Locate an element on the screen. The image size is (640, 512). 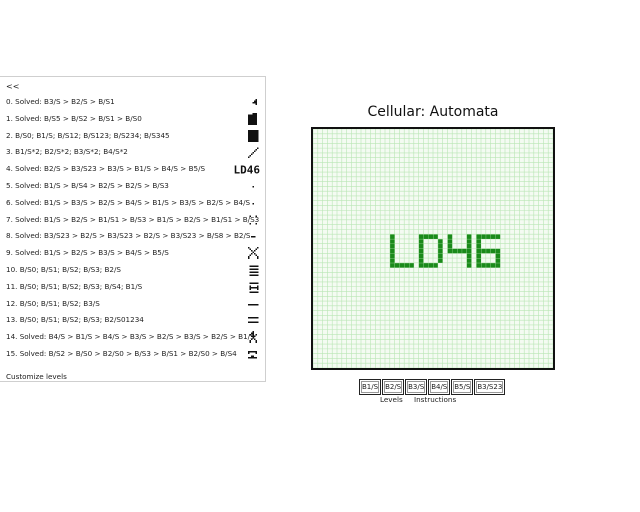
levels-link: Levels is located at coordinates (391, 399).